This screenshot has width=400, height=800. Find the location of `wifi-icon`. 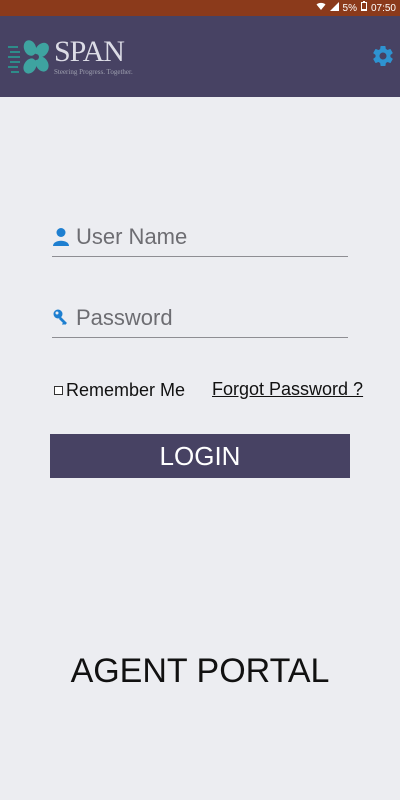

wifi-icon is located at coordinates (321, 8).